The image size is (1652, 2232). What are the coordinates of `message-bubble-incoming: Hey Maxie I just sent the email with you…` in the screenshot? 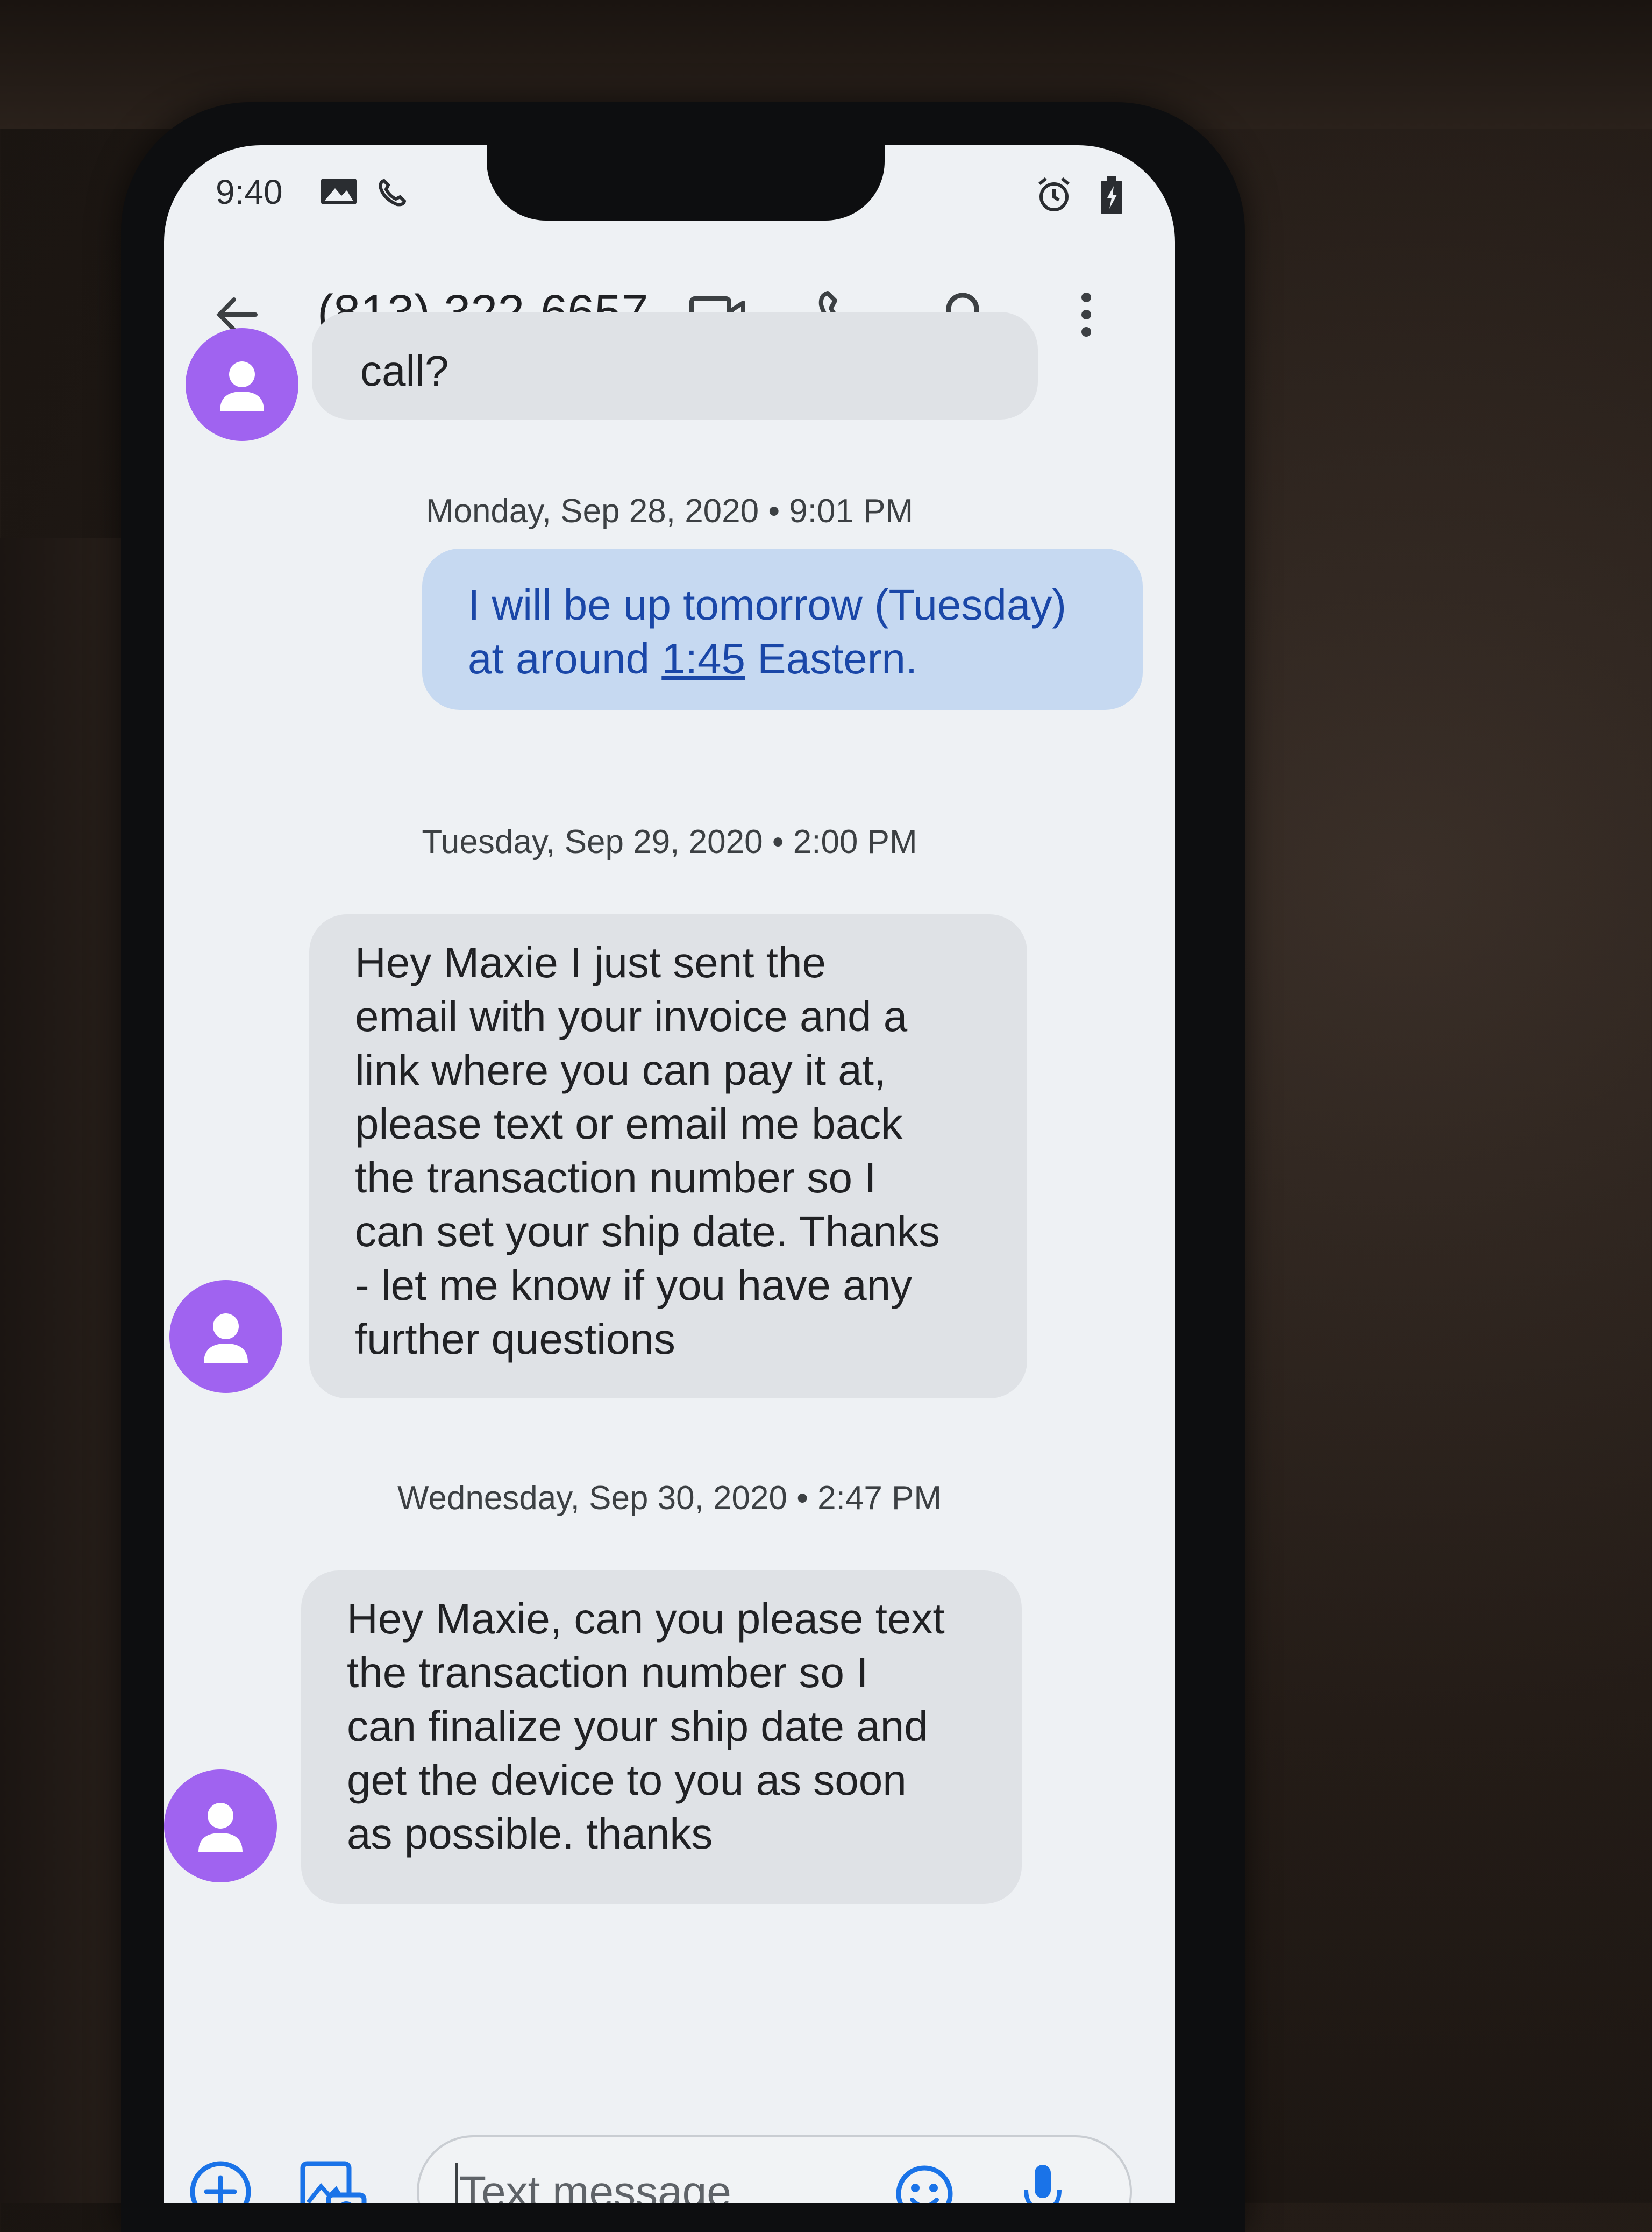 It's located at (668, 1156).